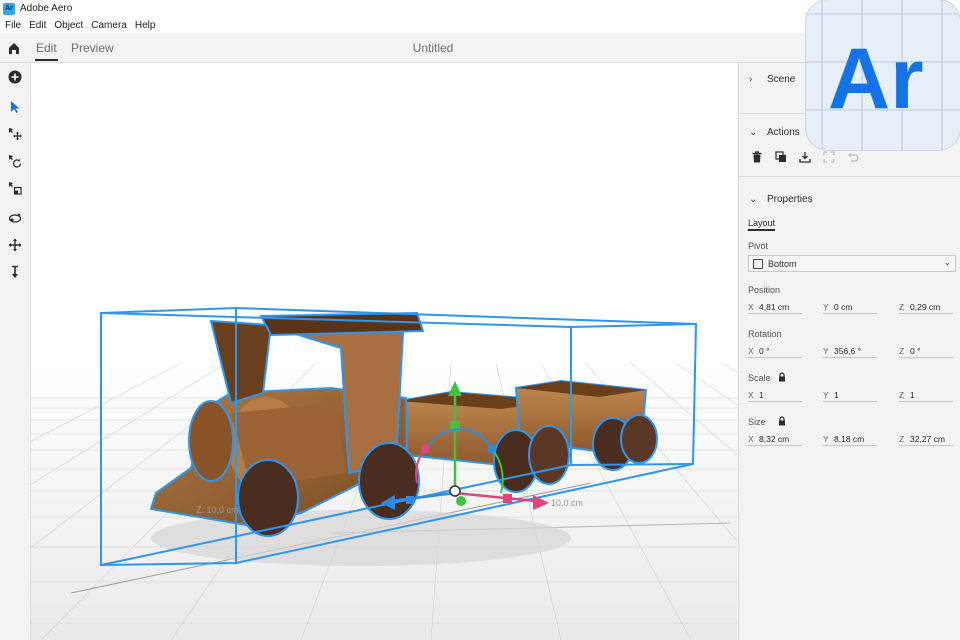 This screenshot has height=640, width=960. I want to click on download-button, so click(805, 157).